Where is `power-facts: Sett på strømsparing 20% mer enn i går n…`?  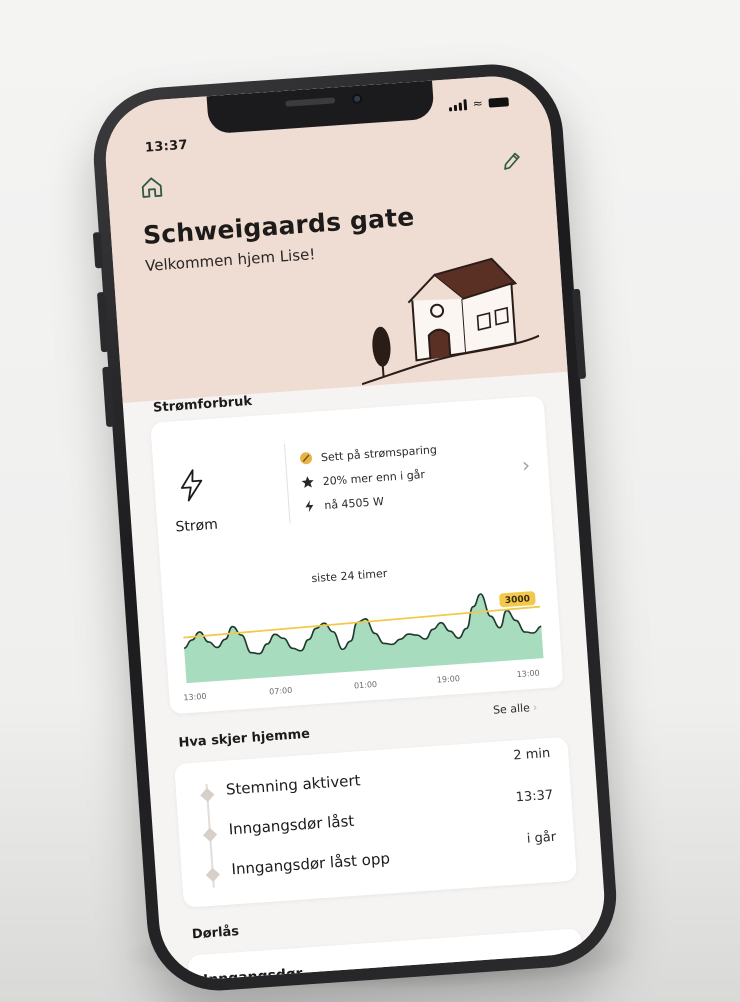 power-facts: Sett på strømsparing 20% mer enn i går n… is located at coordinates (369, 477).